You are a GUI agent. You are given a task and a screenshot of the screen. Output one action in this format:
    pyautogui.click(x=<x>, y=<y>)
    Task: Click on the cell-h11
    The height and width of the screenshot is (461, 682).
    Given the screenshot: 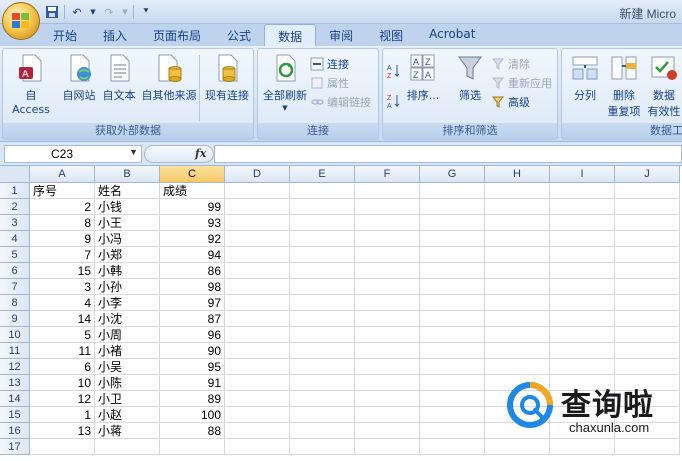 What is the action you would take?
    pyautogui.click(x=517, y=351)
    